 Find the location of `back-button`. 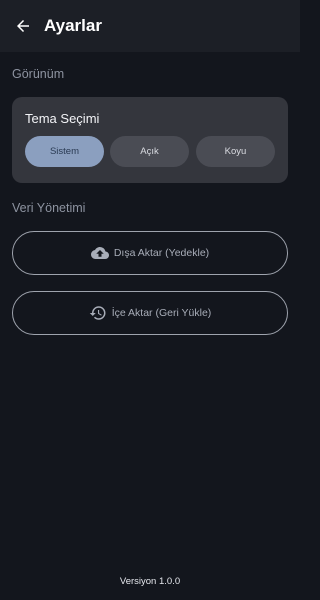

back-button is located at coordinates (23, 26).